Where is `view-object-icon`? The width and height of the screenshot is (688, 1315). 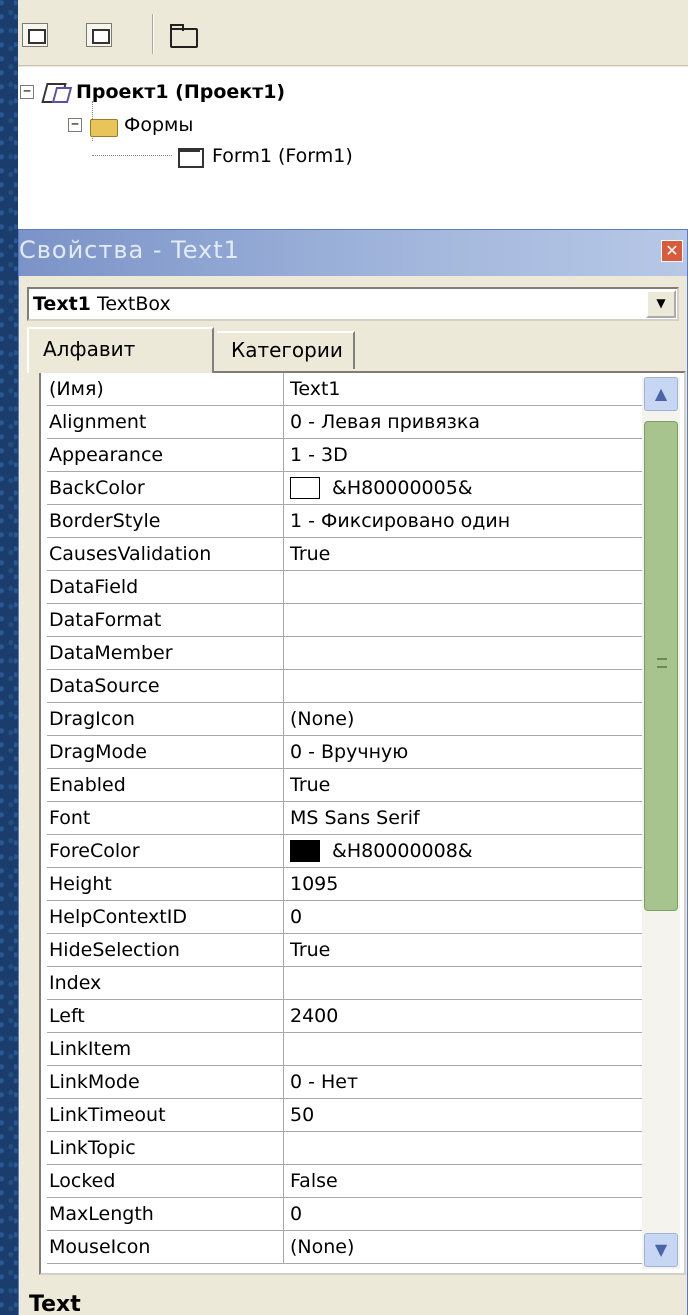 view-object-icon is located at coordinates (99, 35).